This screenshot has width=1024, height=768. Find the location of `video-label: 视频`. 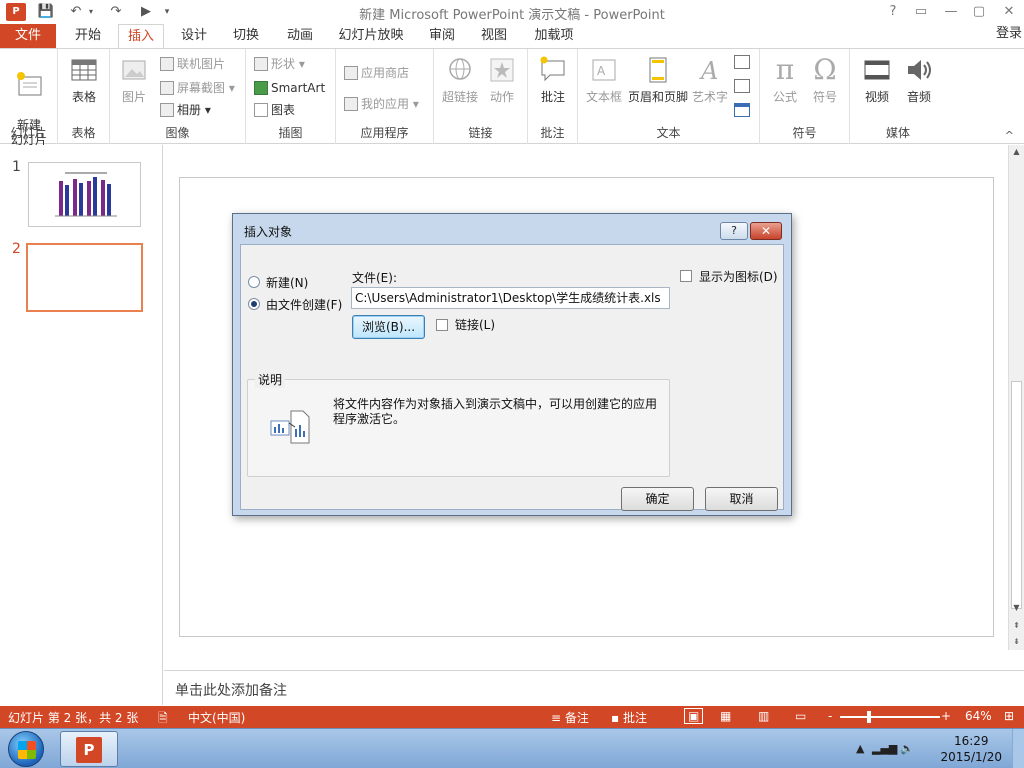

video-label: 视频 is located at coordinates (876, 97).